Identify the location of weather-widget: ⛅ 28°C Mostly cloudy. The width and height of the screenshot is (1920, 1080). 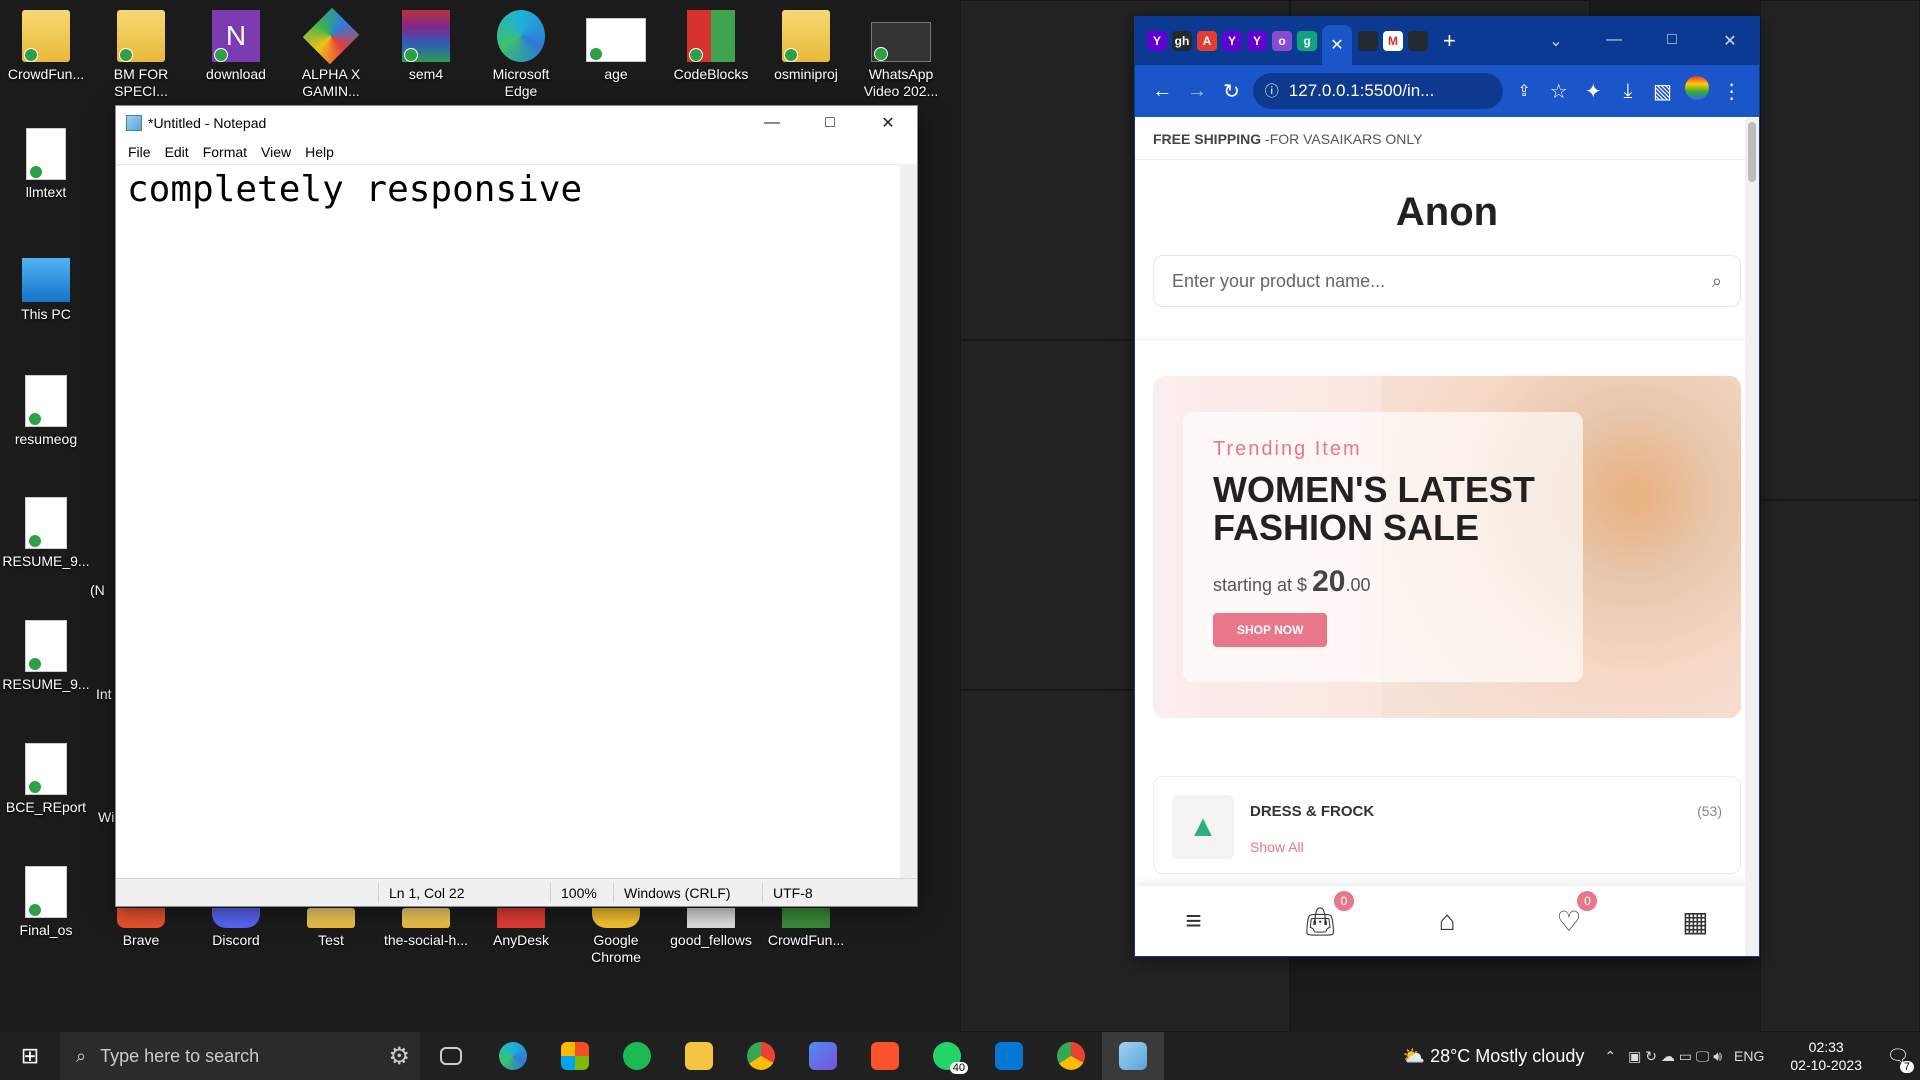
(1494, 1056).